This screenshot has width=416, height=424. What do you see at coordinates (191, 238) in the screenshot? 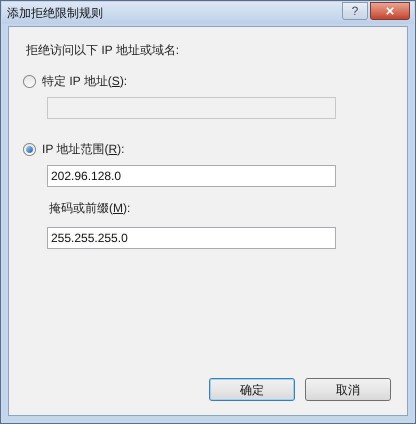
I see `input-field: 255.255.255.0` at bounding box center [191, 238].